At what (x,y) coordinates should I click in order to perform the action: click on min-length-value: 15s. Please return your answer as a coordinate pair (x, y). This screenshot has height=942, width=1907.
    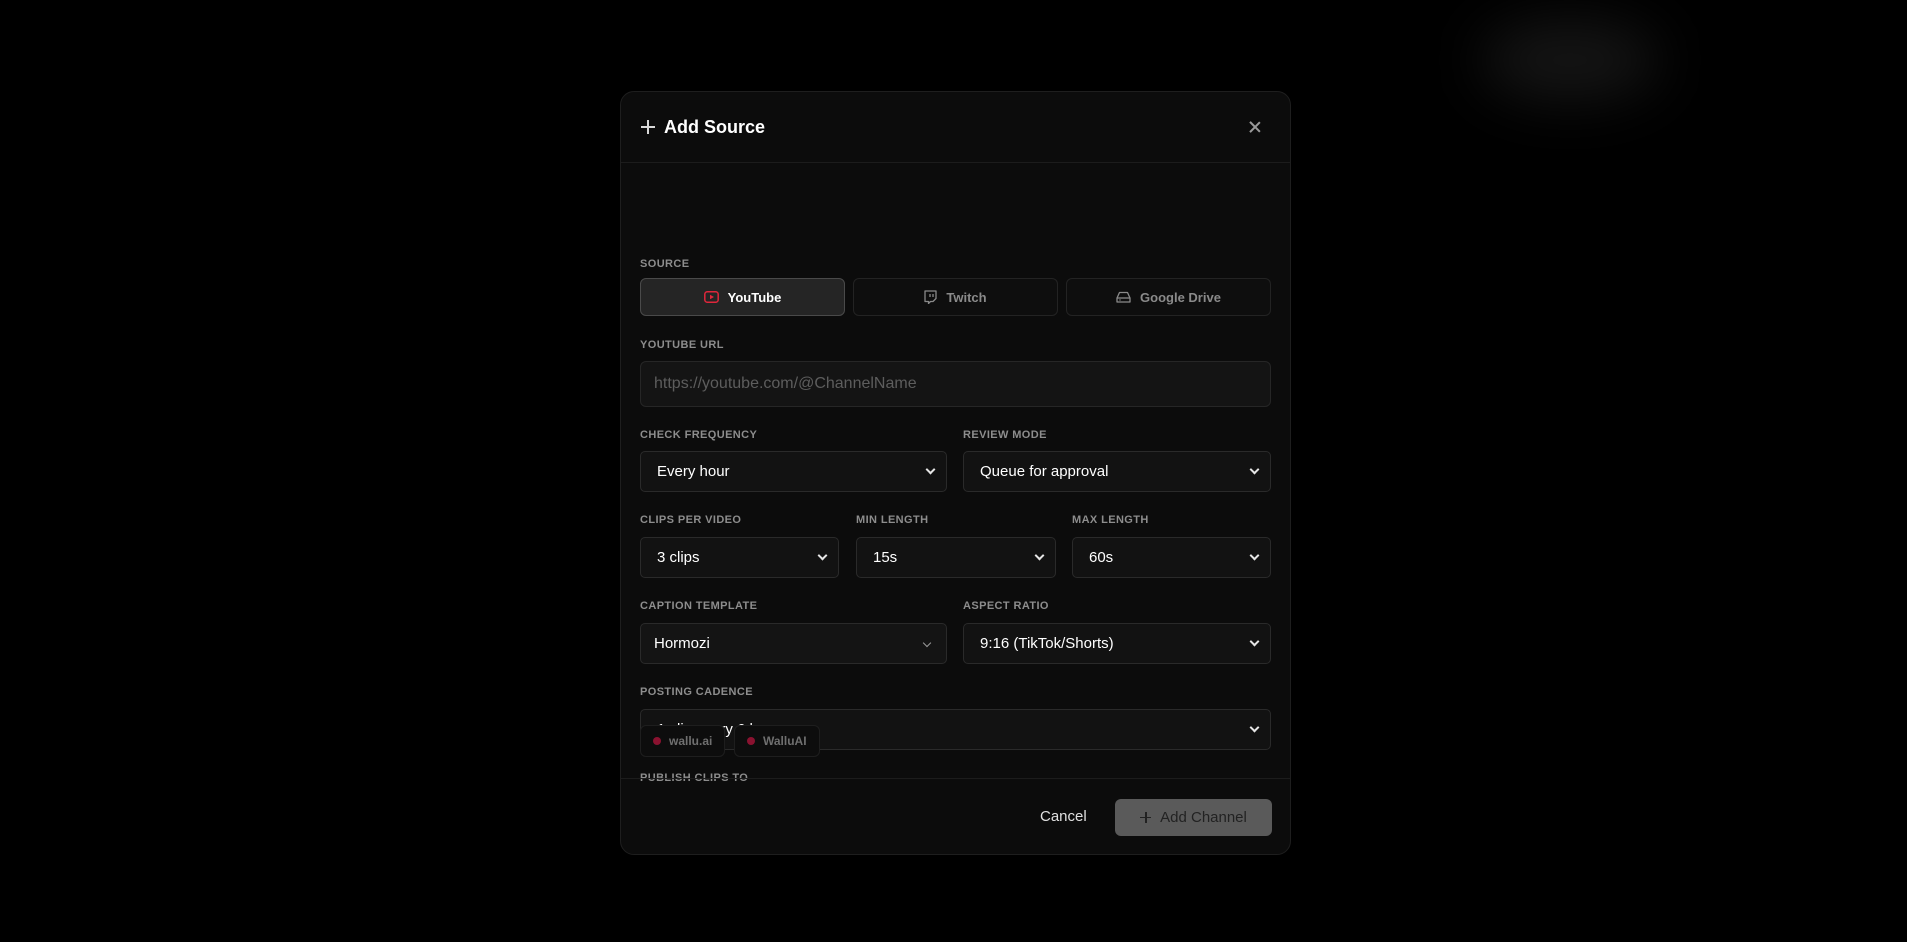
    Looking at the image, I should click on (885, 557).